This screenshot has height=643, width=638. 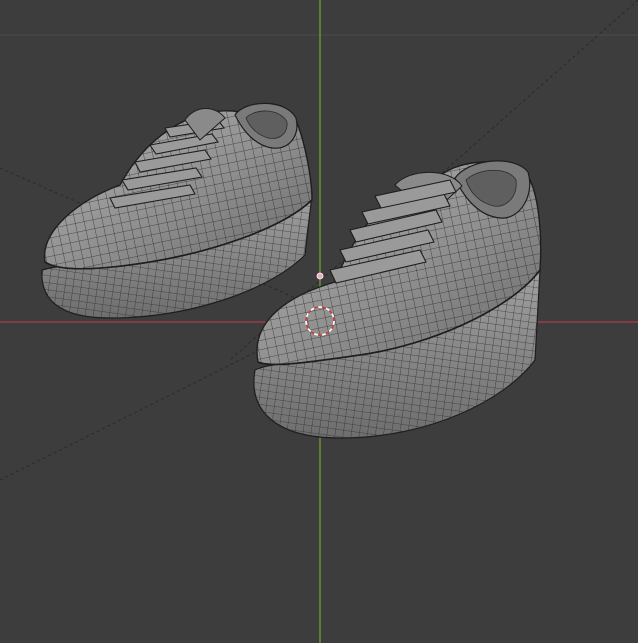 What do you see at coordinates (320, 276) in the screenshot?
I see `object-origin-icon` at bounding box center [320, 276].